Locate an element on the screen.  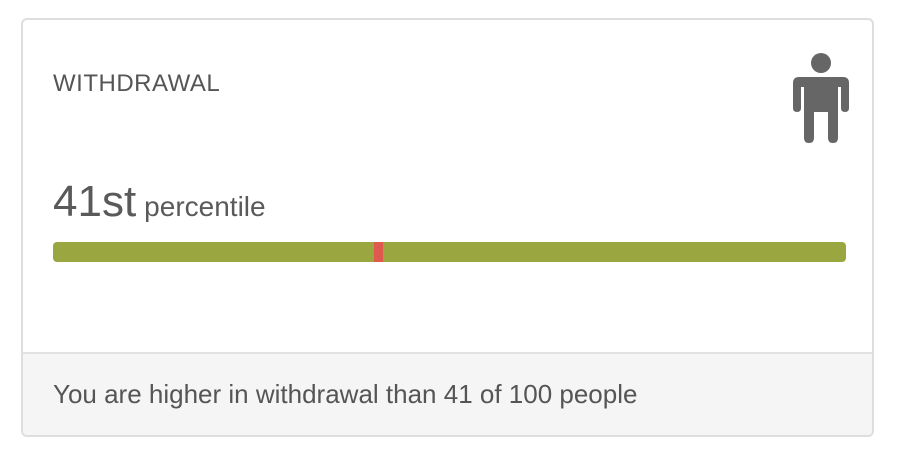
percentile-readout: 41st percentile is located at coordinates (159, 202).